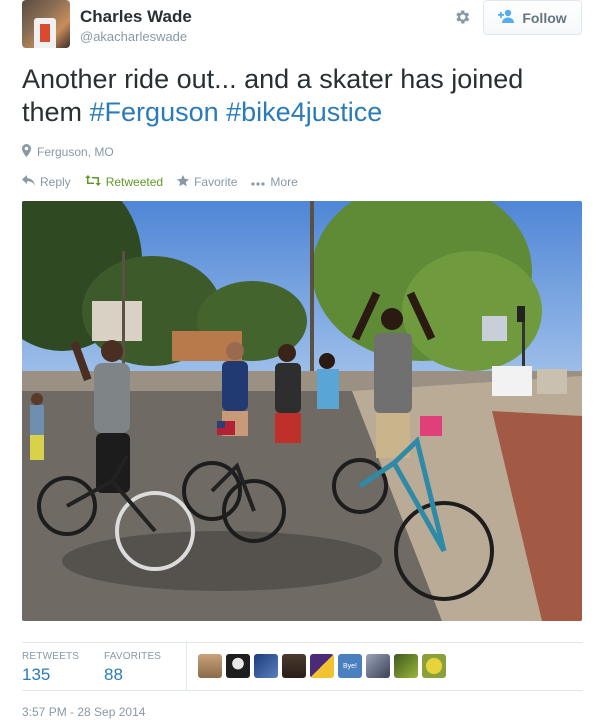 This screenshot has height=726, width=605. I want to click on favoriter-avatar-text: Bye!, so click(349, 666).